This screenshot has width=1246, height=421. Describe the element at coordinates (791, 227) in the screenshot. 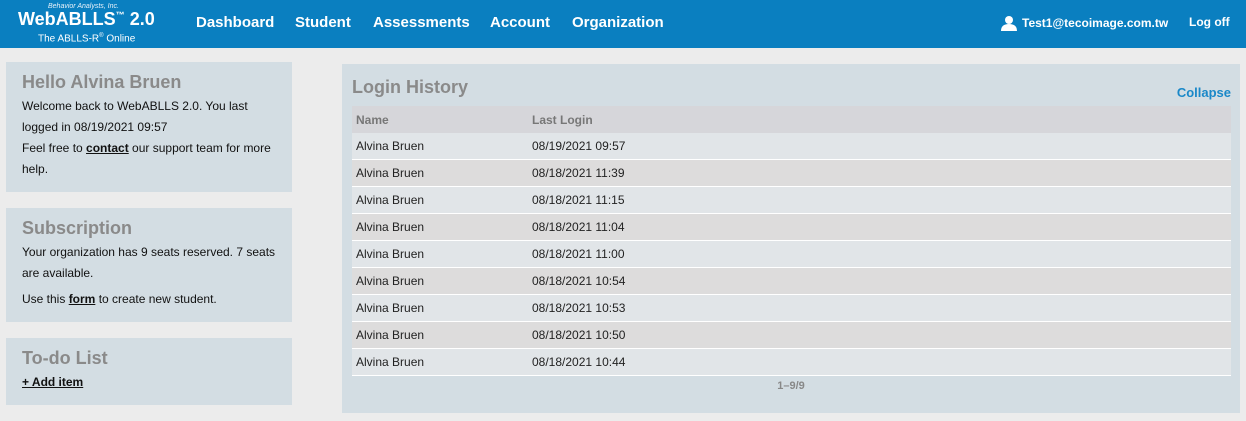

I see `table-row: Alvina Bruen 08/18/2021 11:04` at that location.